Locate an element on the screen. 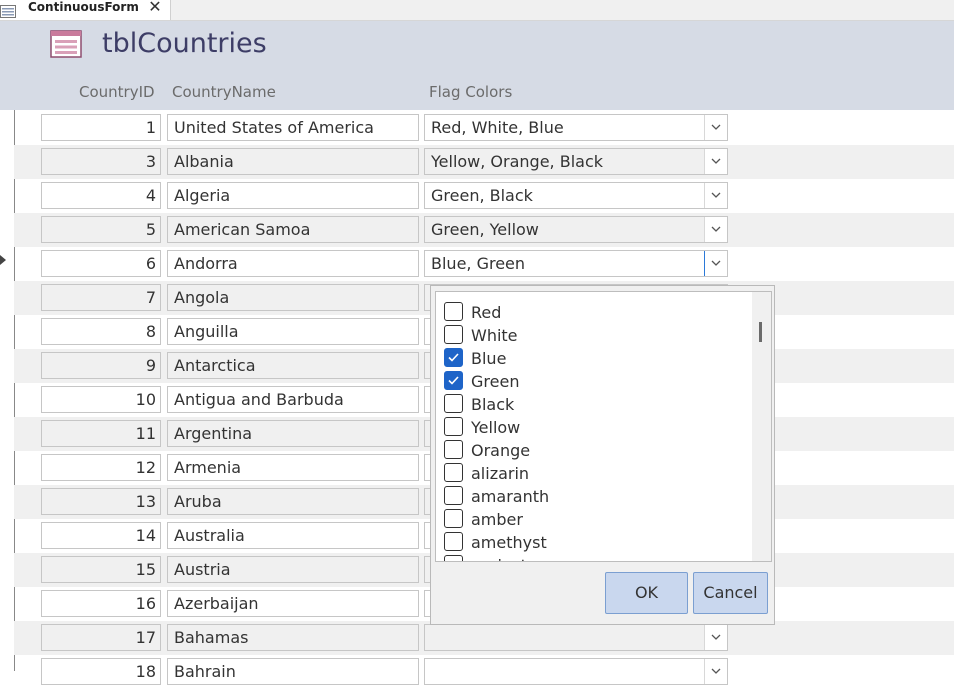  list-item: amaranth is located at coordinates (594, 497).